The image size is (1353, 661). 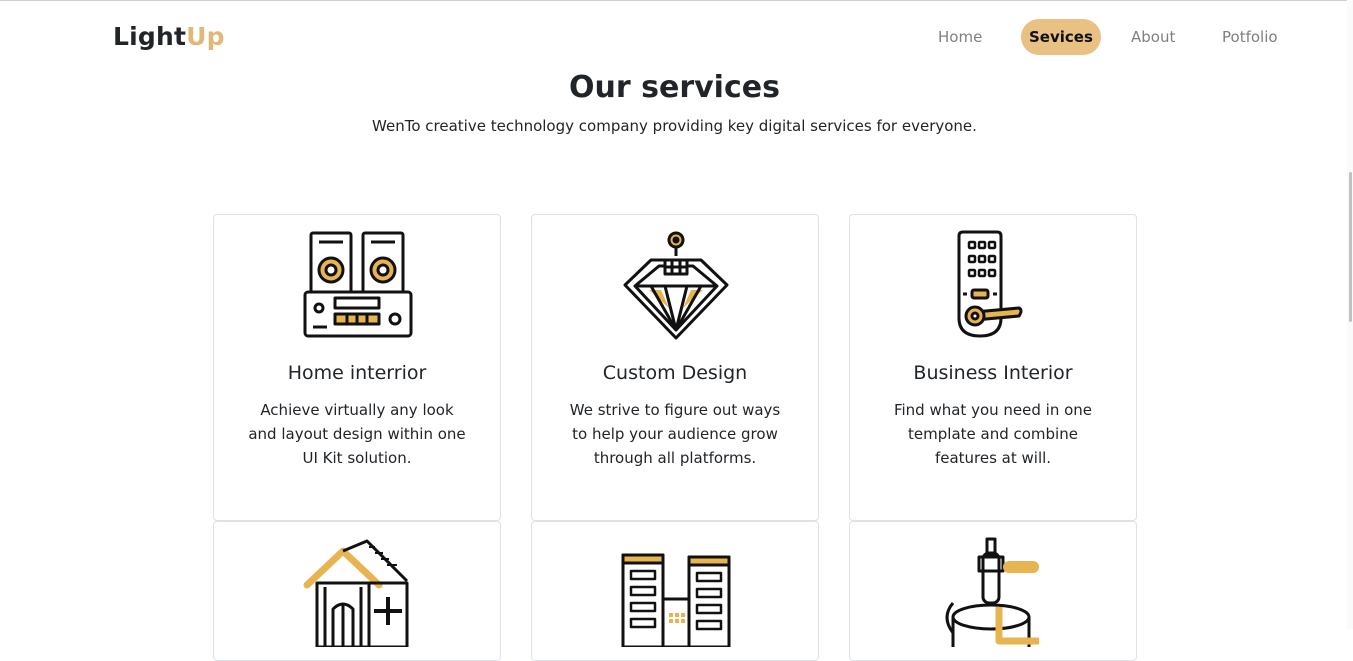 What do you see at coordinates (676, 285) in the screenshot?
I see `diamond-icon` at bounding box center [676, 285].